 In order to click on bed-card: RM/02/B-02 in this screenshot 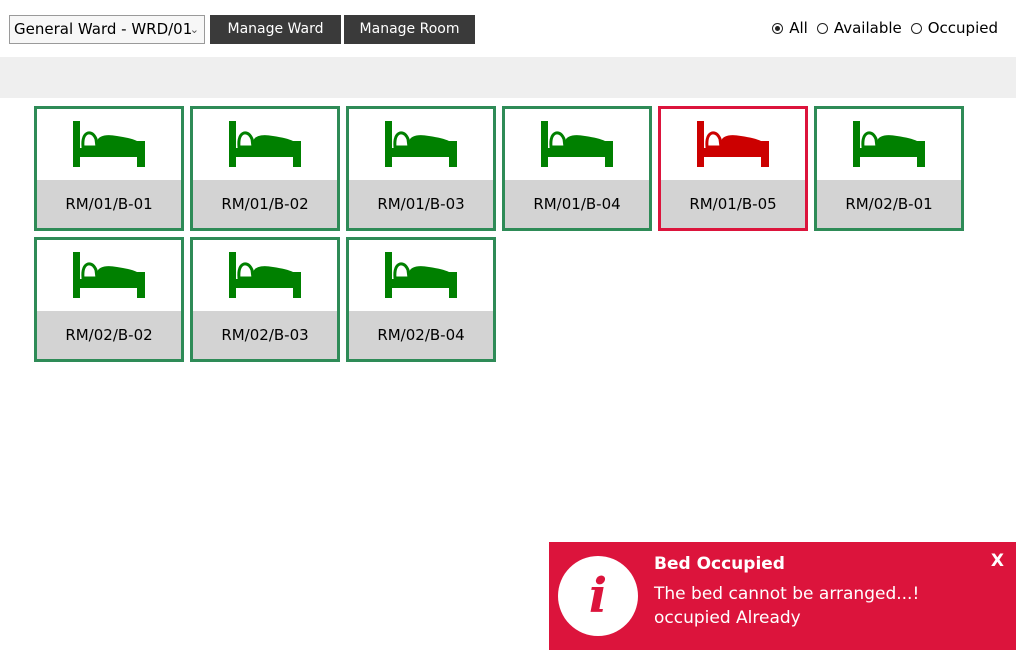, I will do `click(109, 299)`.